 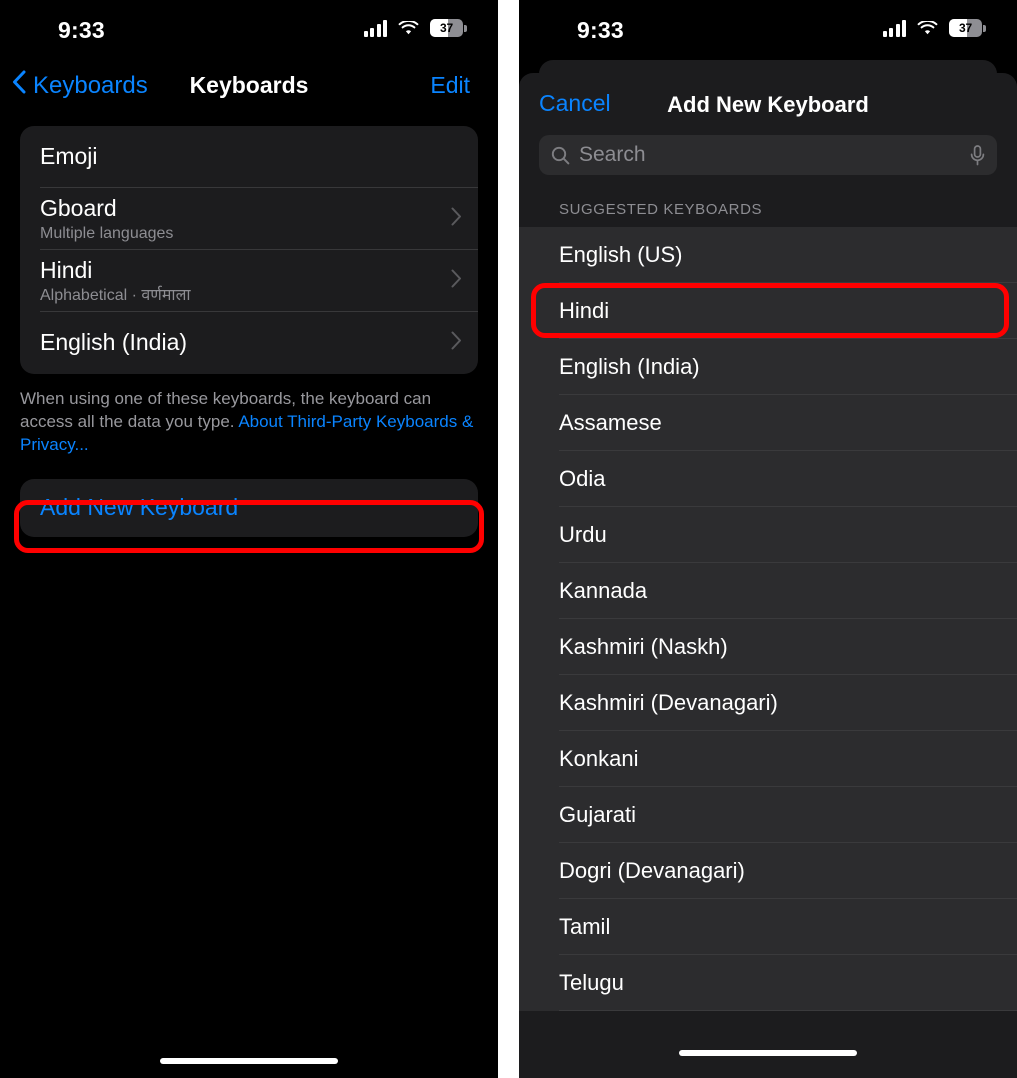 What do you see at coordinates (249, 507) in the screenshot?
I see `add-new-keyboard-button: Add New Keyboard` at bounding box center [249, 507].